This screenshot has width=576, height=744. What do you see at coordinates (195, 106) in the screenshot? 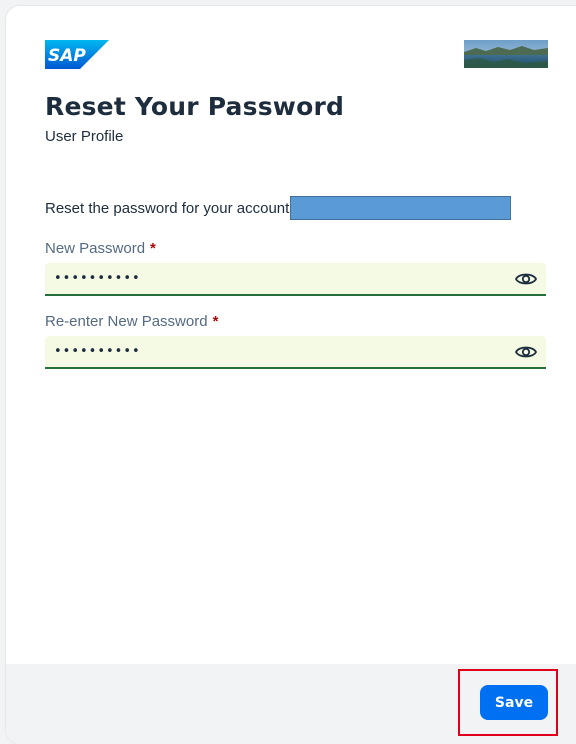
I see `page-title: Reset Your Password` at bounding box center [195, 106].